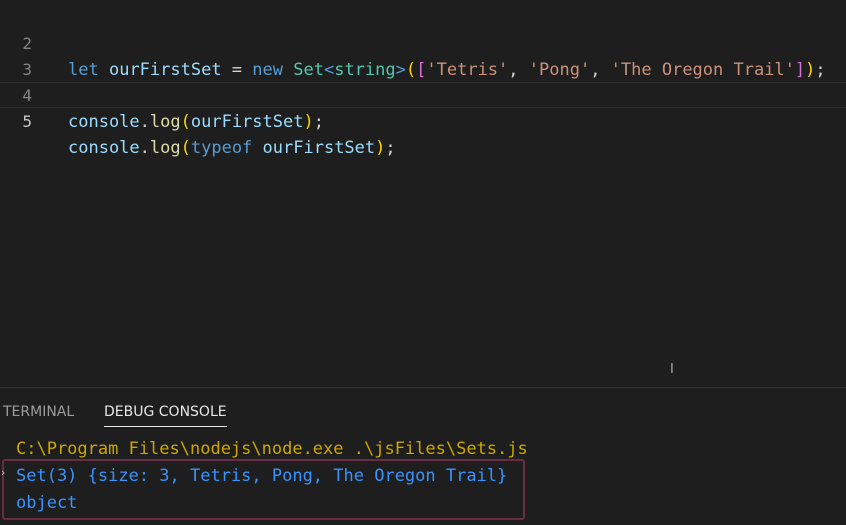 Image resolution: width=846 pixels, height=525 pixels. Describe the element at coordinates (47, 503) in the screenshot. I see `console-type-output: object` at that location.